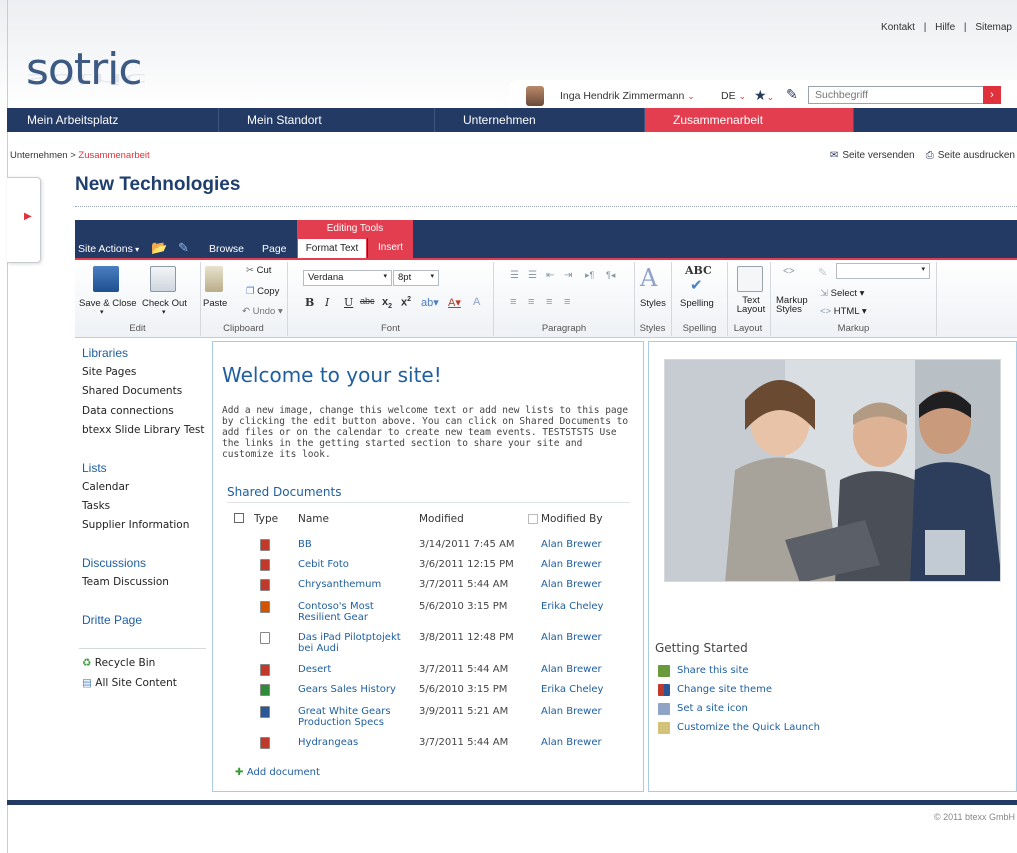 This screenshot has width=1017, height=853. I want to click on font-family-select: Verdana ▾, so click(347, 278).